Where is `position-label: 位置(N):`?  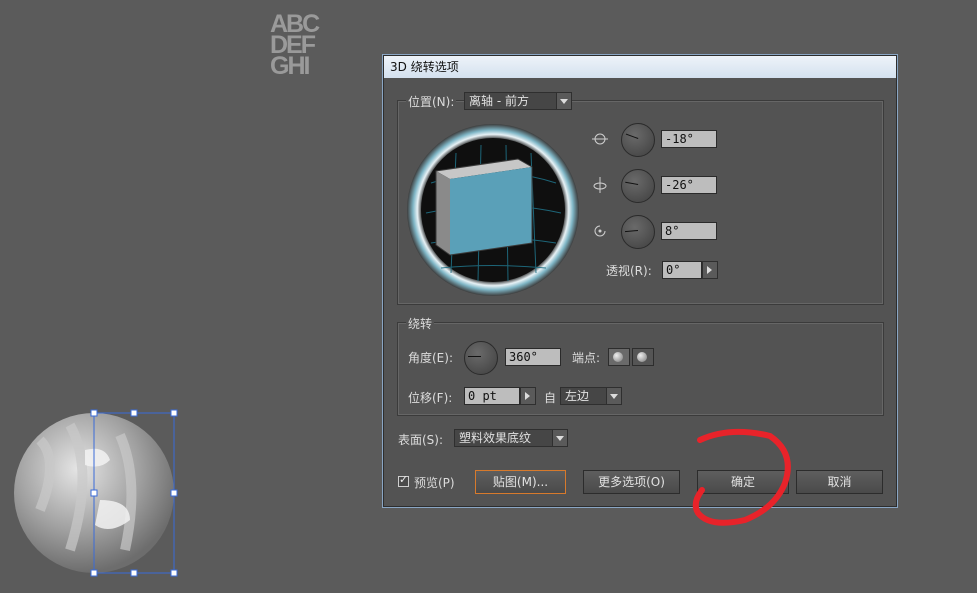 position-label: 位置(N): is located at coordinates (431, 101).